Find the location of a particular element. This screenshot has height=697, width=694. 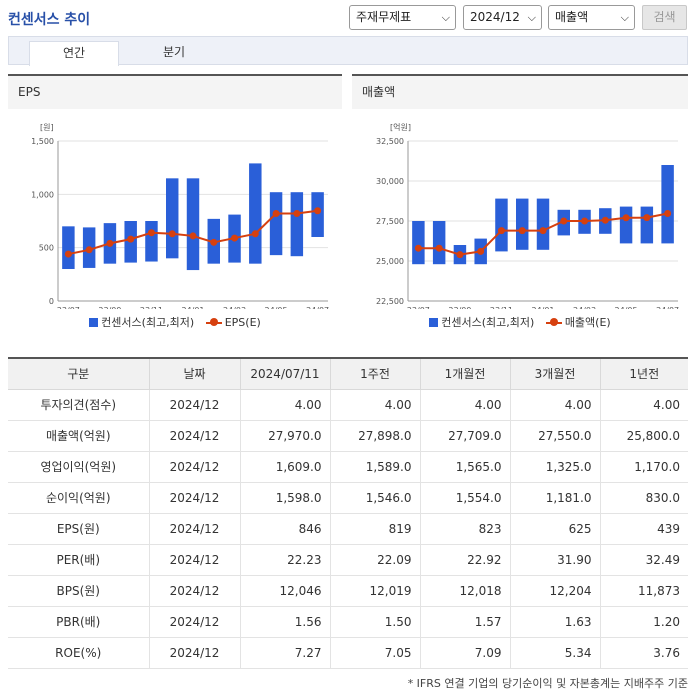

x-tick-label: 24/03 is located at coordinates (234, 307).